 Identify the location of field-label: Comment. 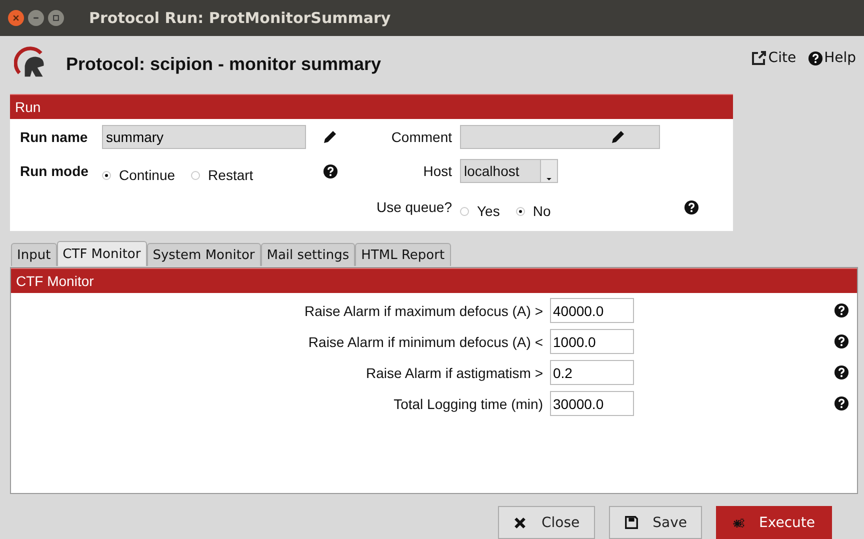
(421, 137).